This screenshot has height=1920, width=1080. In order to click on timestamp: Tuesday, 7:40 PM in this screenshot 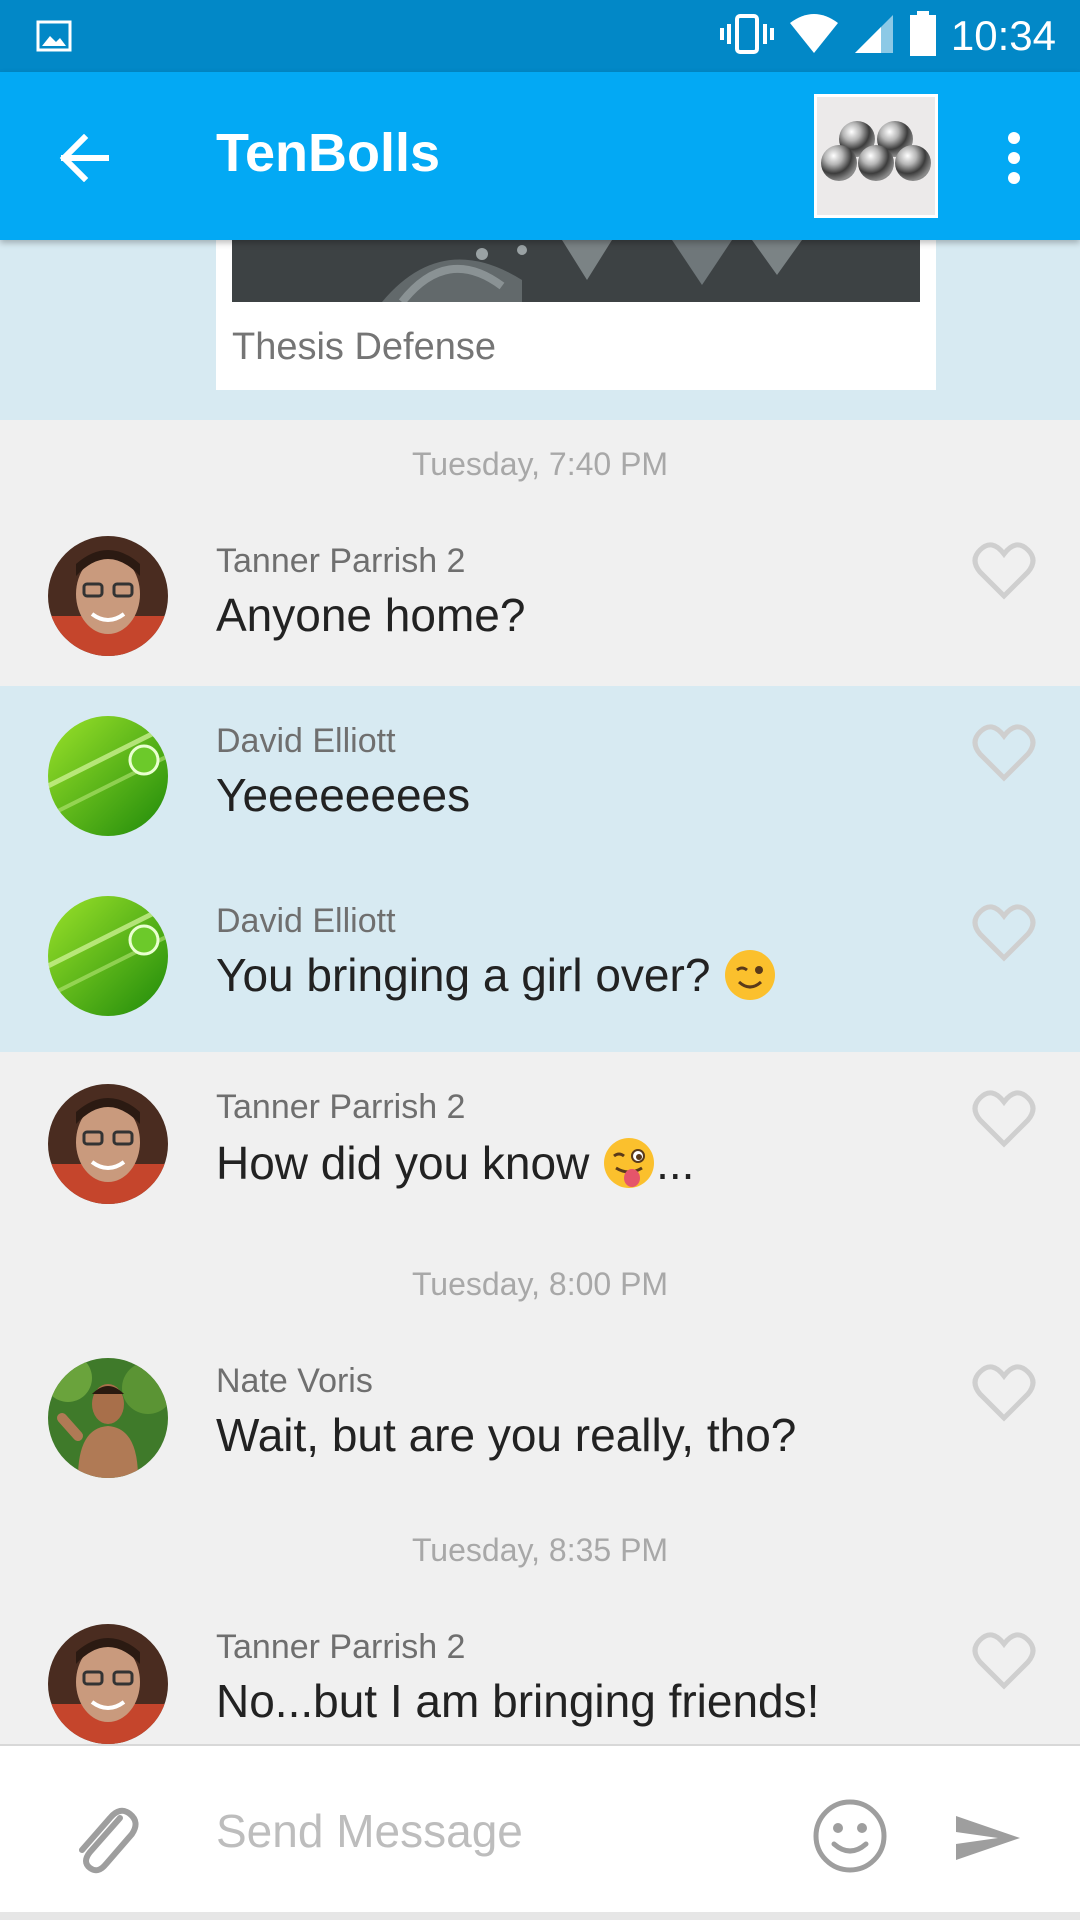, I will do `click(540, 464)`.